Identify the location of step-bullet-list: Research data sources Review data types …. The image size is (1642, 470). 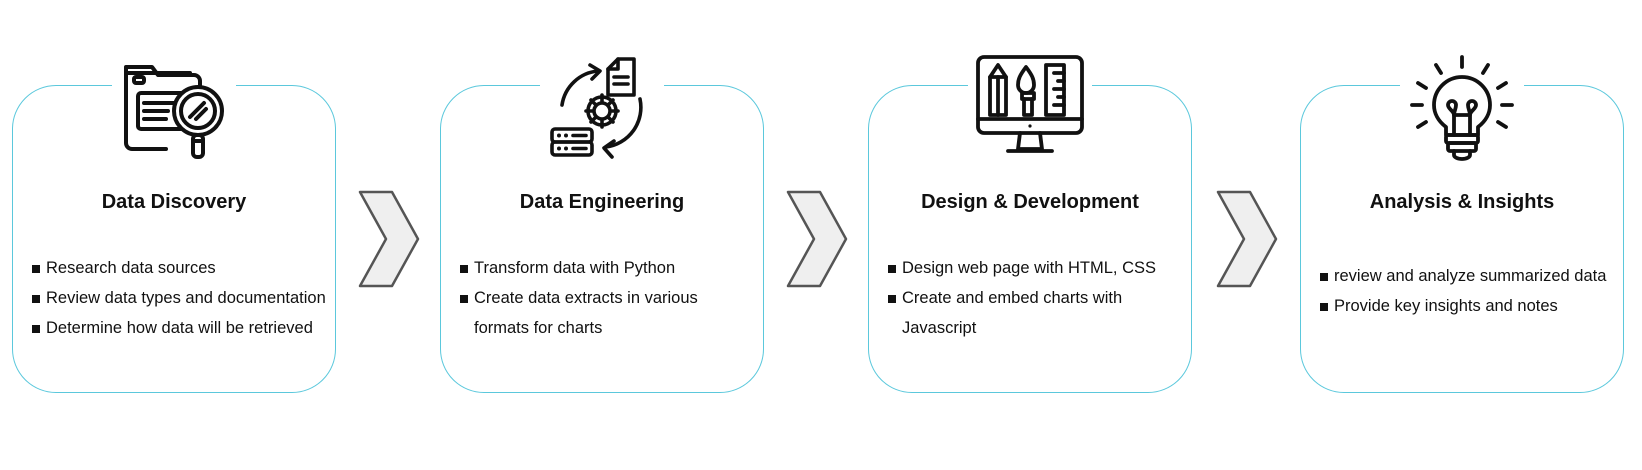
(180, 298).